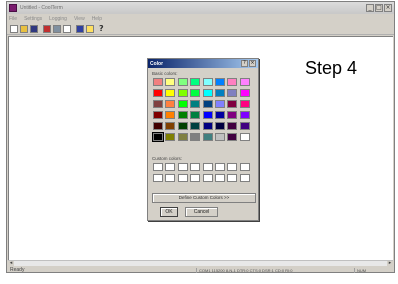 The image size is (398, 284). What do you see at coordinates (169, 212) in the screenshot?
I see `ok-button: OK` at bounding box center [169, 212].